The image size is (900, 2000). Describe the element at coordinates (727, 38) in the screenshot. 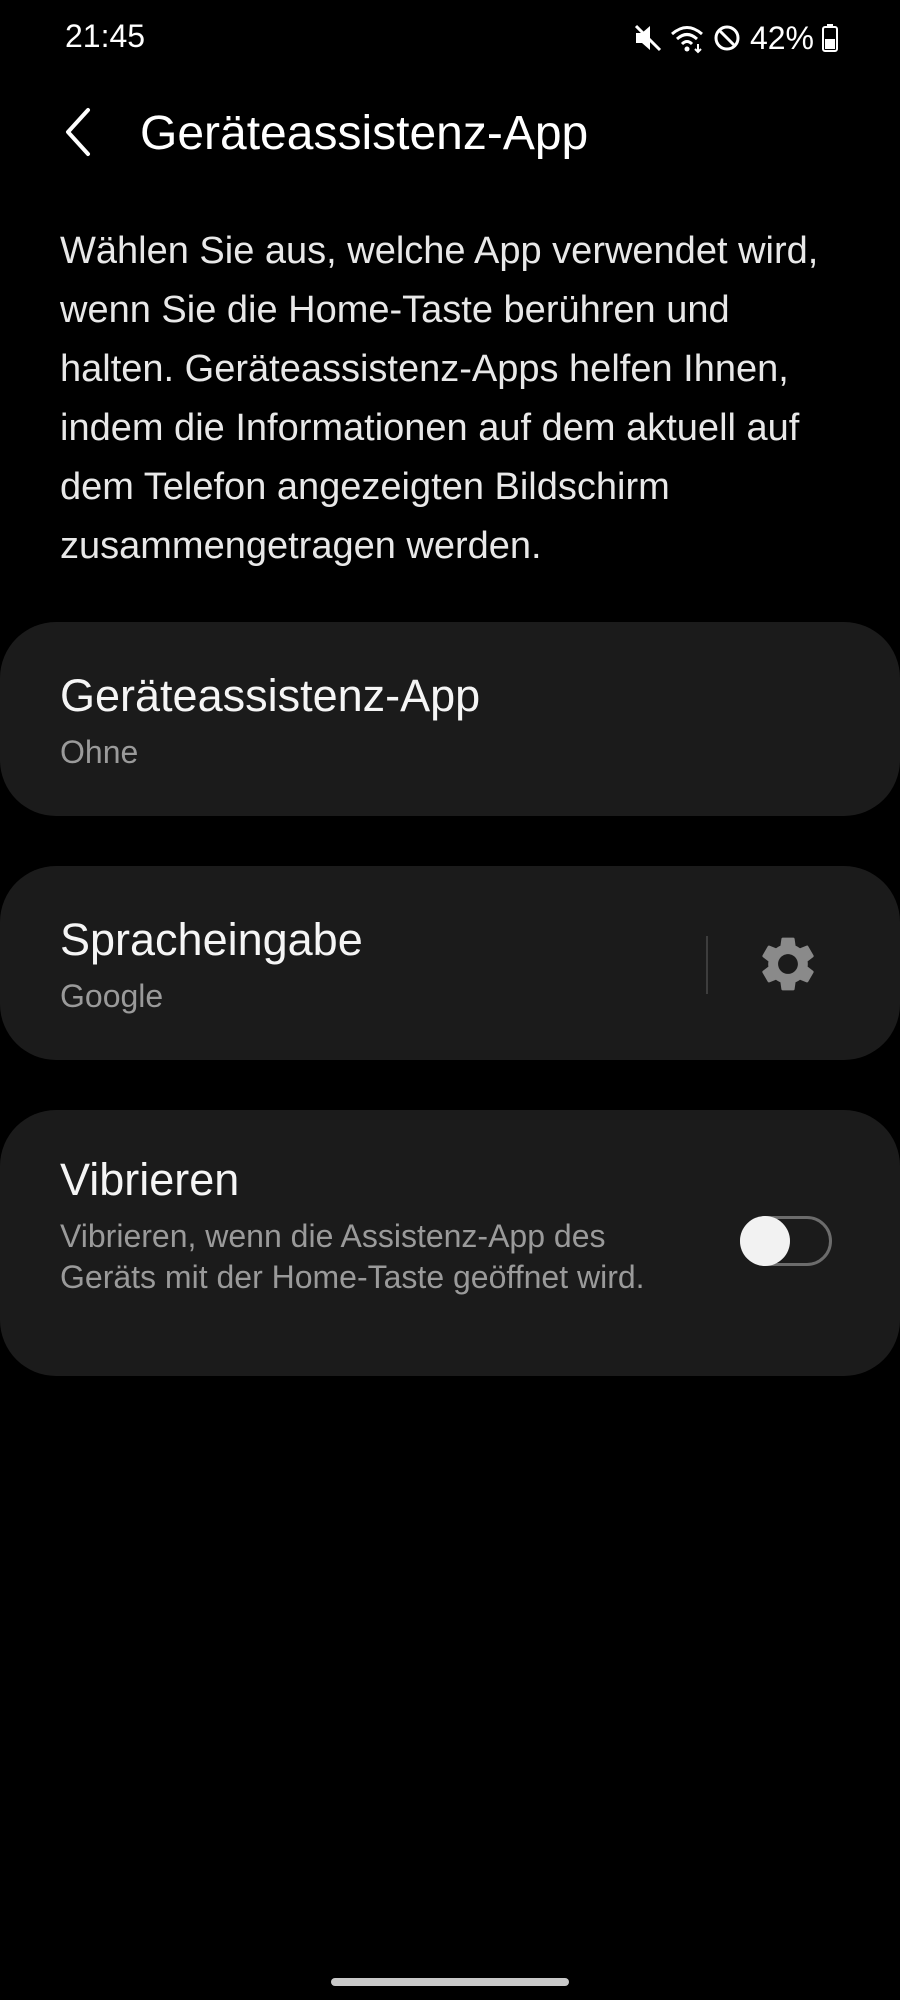

I see `do-not-disturb-icon` at that location.